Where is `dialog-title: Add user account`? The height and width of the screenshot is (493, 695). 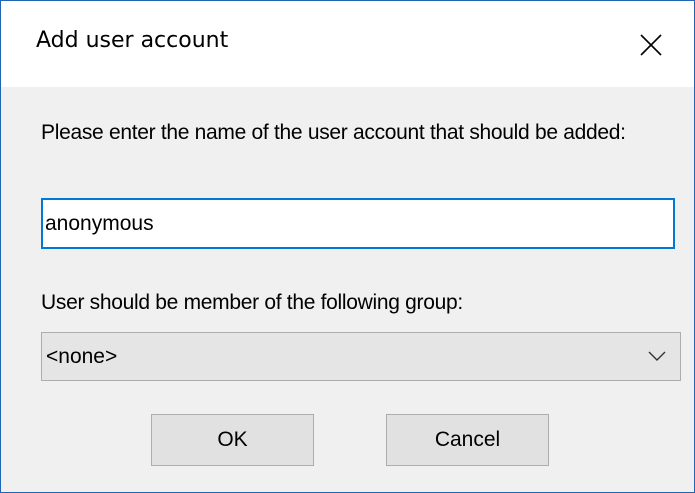
dialog-title: Add user account is located at coordinates (132, 40).